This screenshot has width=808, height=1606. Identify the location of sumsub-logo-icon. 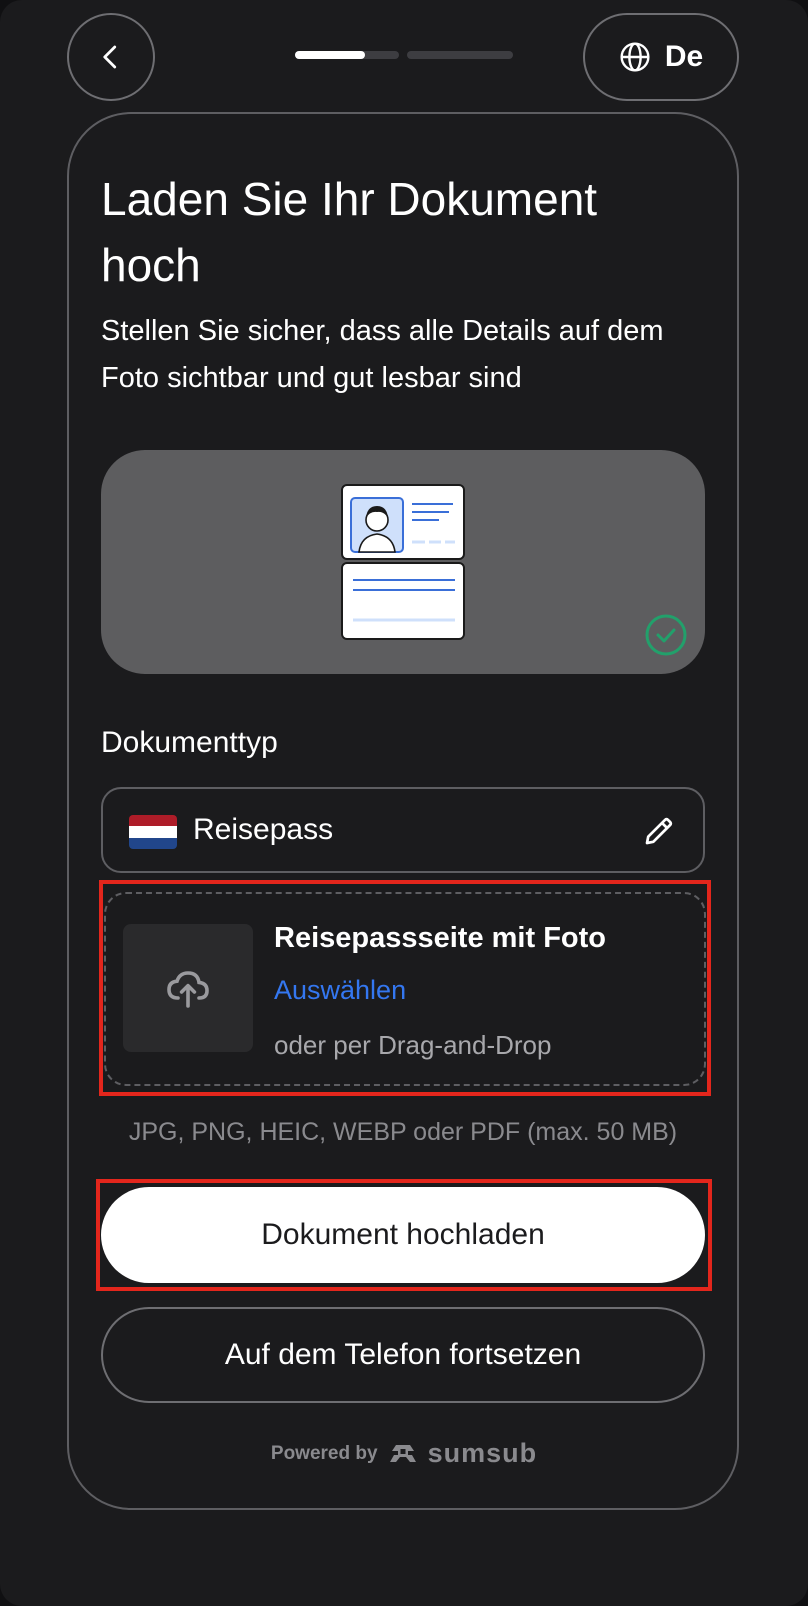
(402, 1453).